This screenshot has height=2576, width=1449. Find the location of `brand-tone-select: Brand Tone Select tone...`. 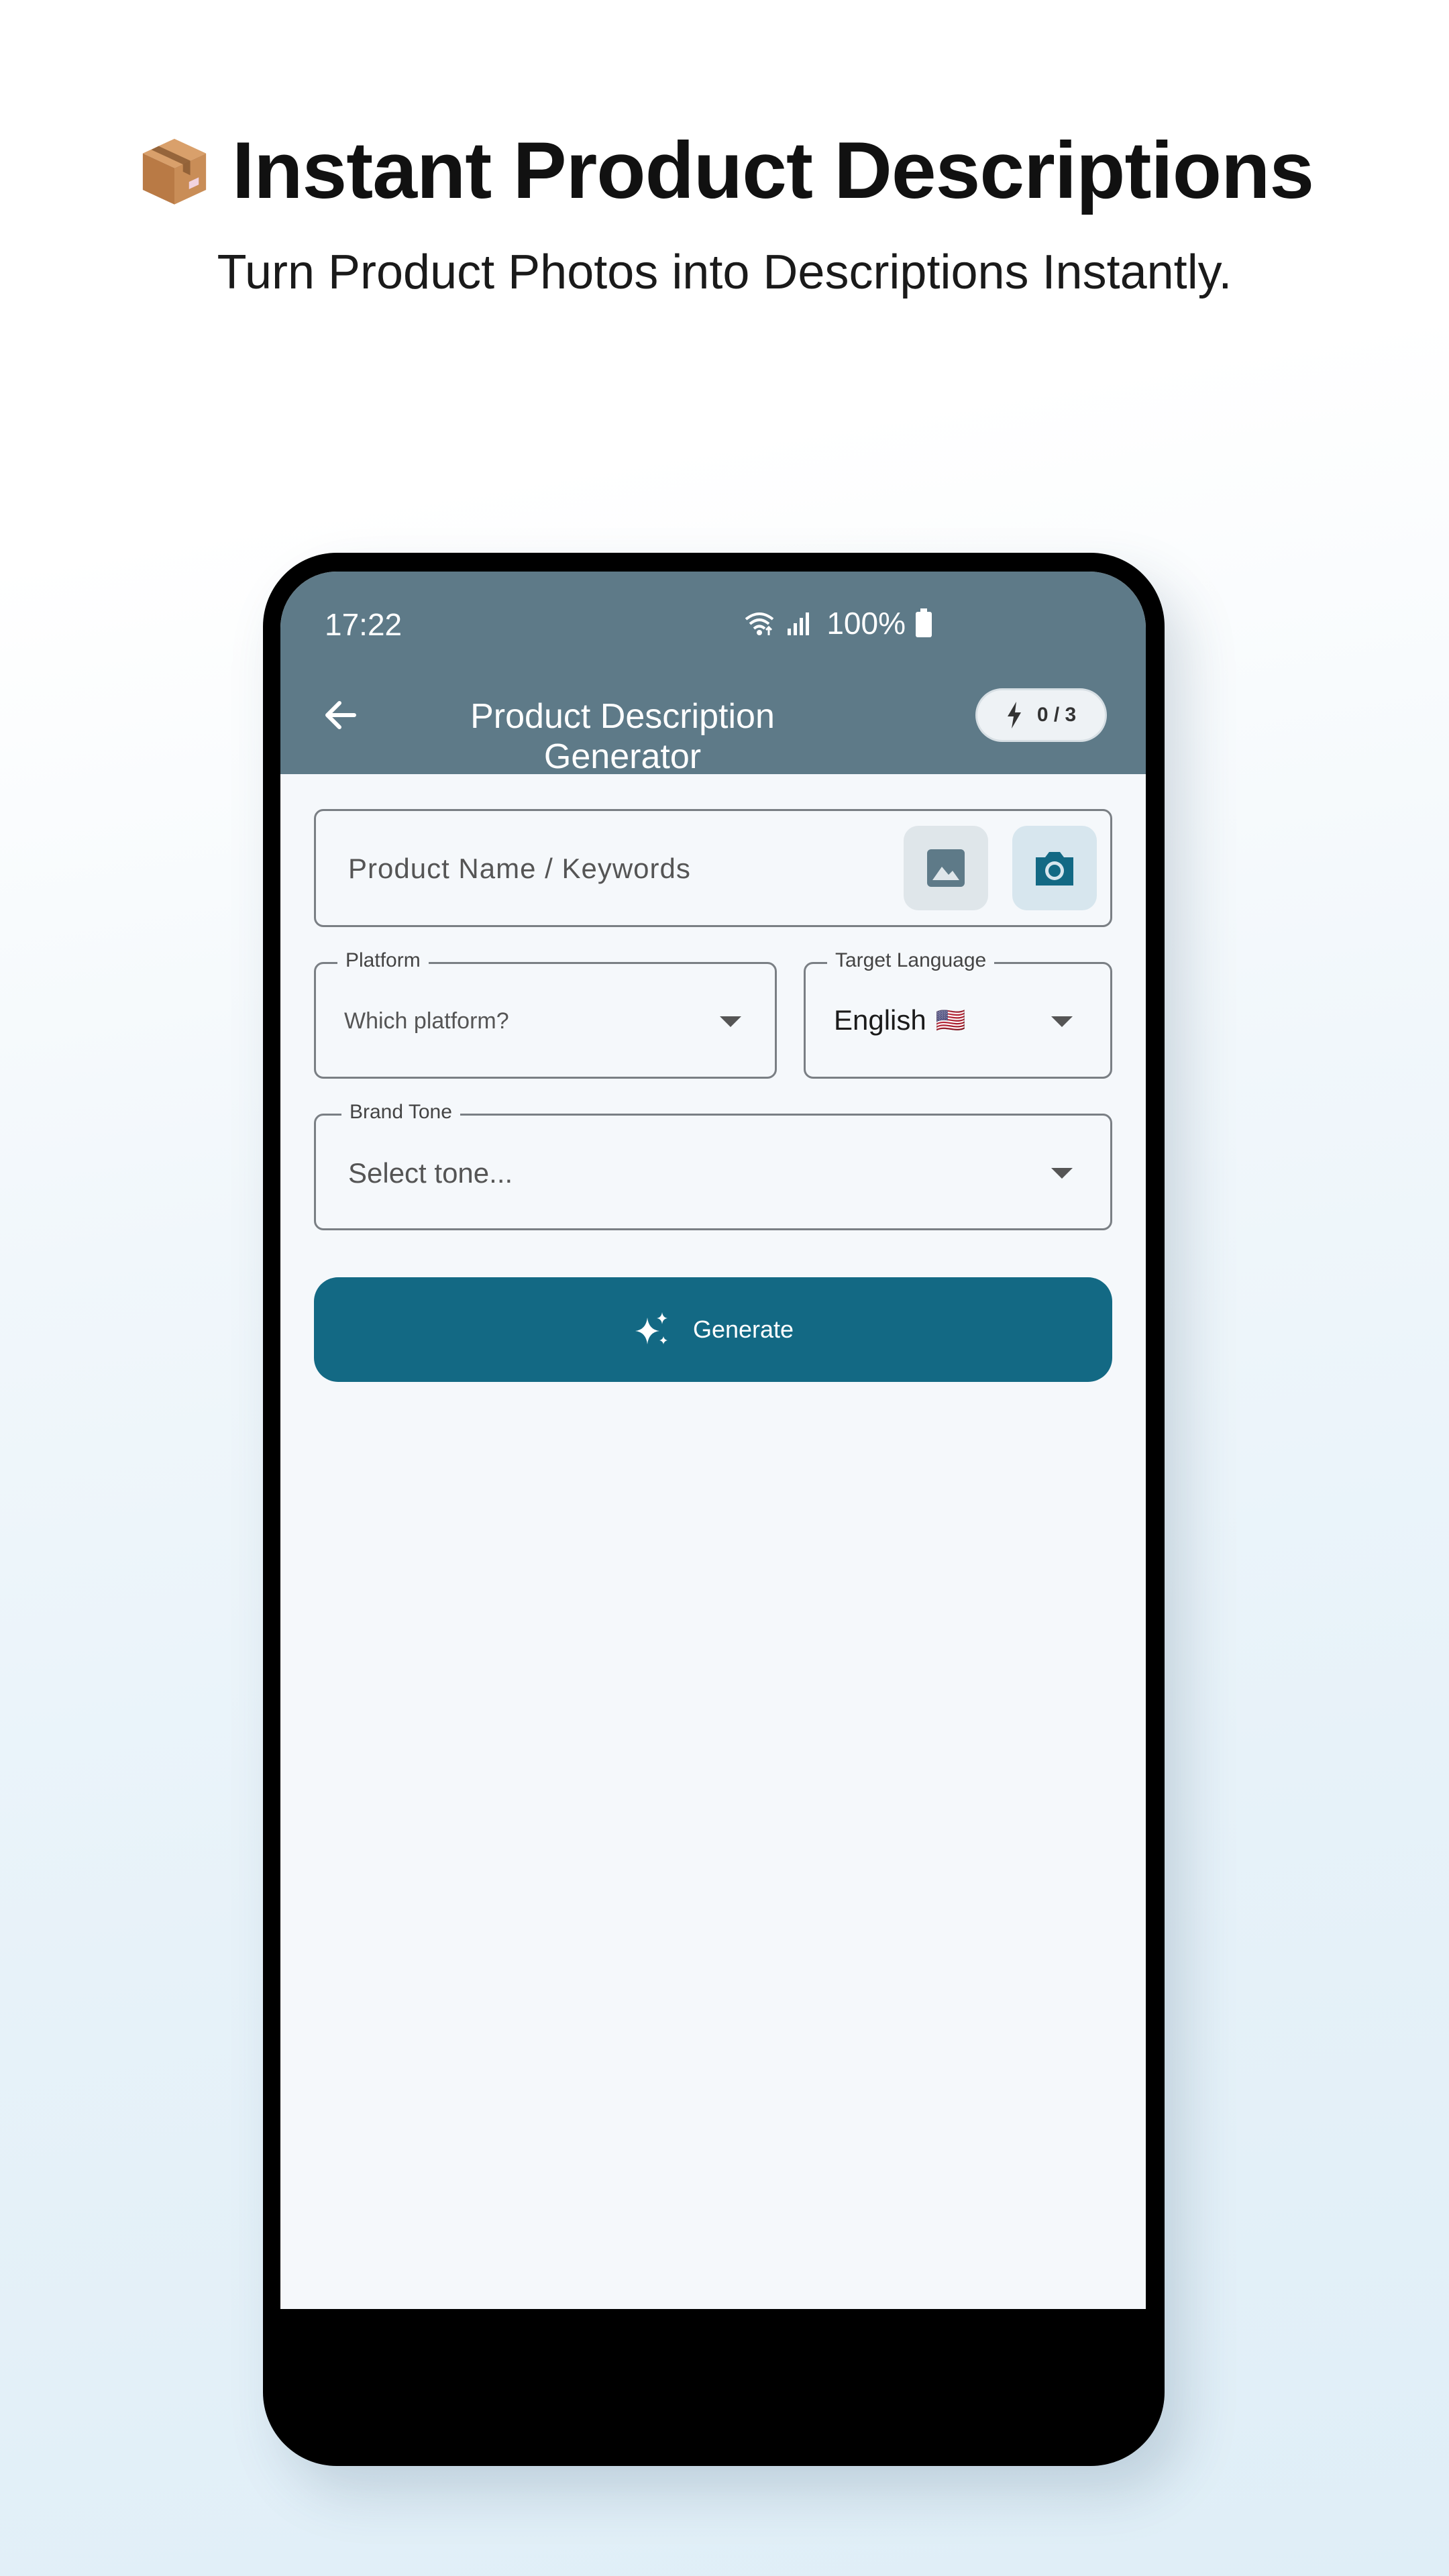

brand-tone-select: Brand Tone Select tone... is located at coordinates (713, 1165).